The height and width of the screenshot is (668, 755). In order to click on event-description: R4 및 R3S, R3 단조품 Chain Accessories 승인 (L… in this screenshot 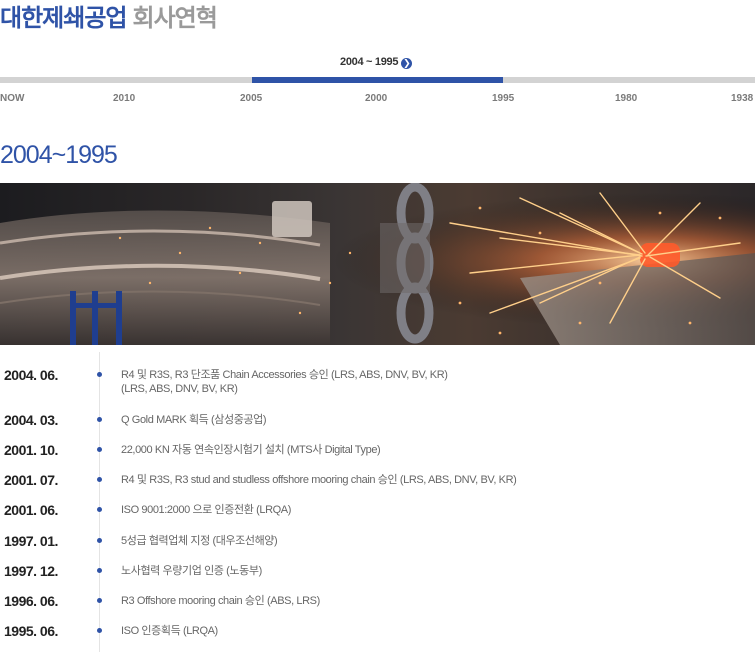, I will do `click(284, 382)`.